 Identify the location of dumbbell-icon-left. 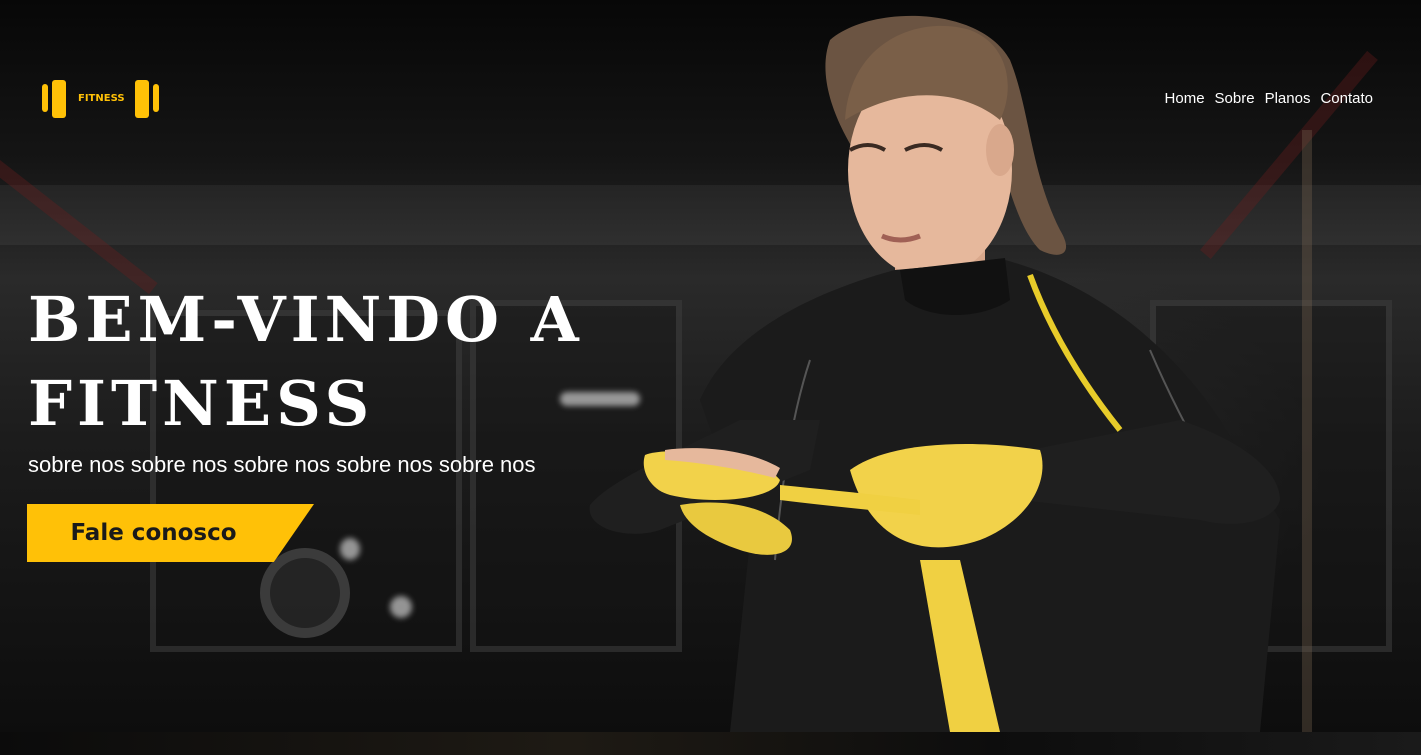
(45, 98).